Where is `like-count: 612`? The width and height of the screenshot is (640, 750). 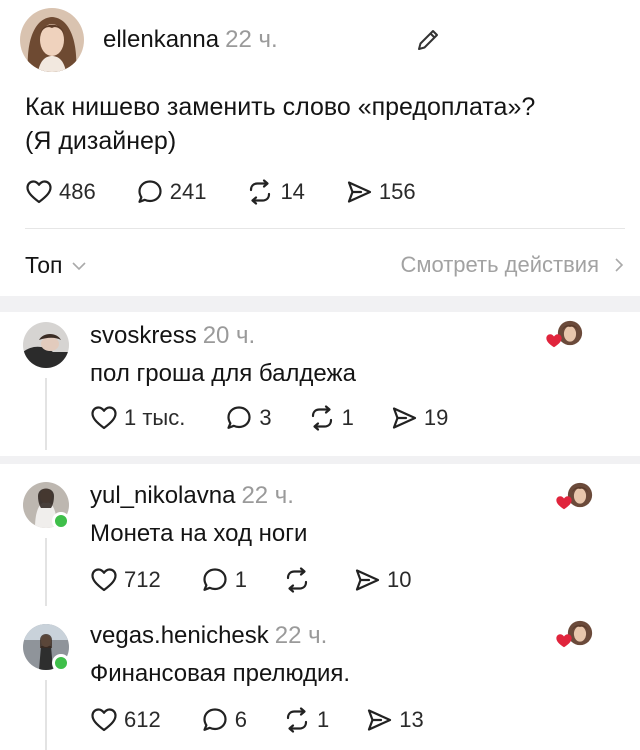 like-count: 612 is located at coordinates (142, 719).